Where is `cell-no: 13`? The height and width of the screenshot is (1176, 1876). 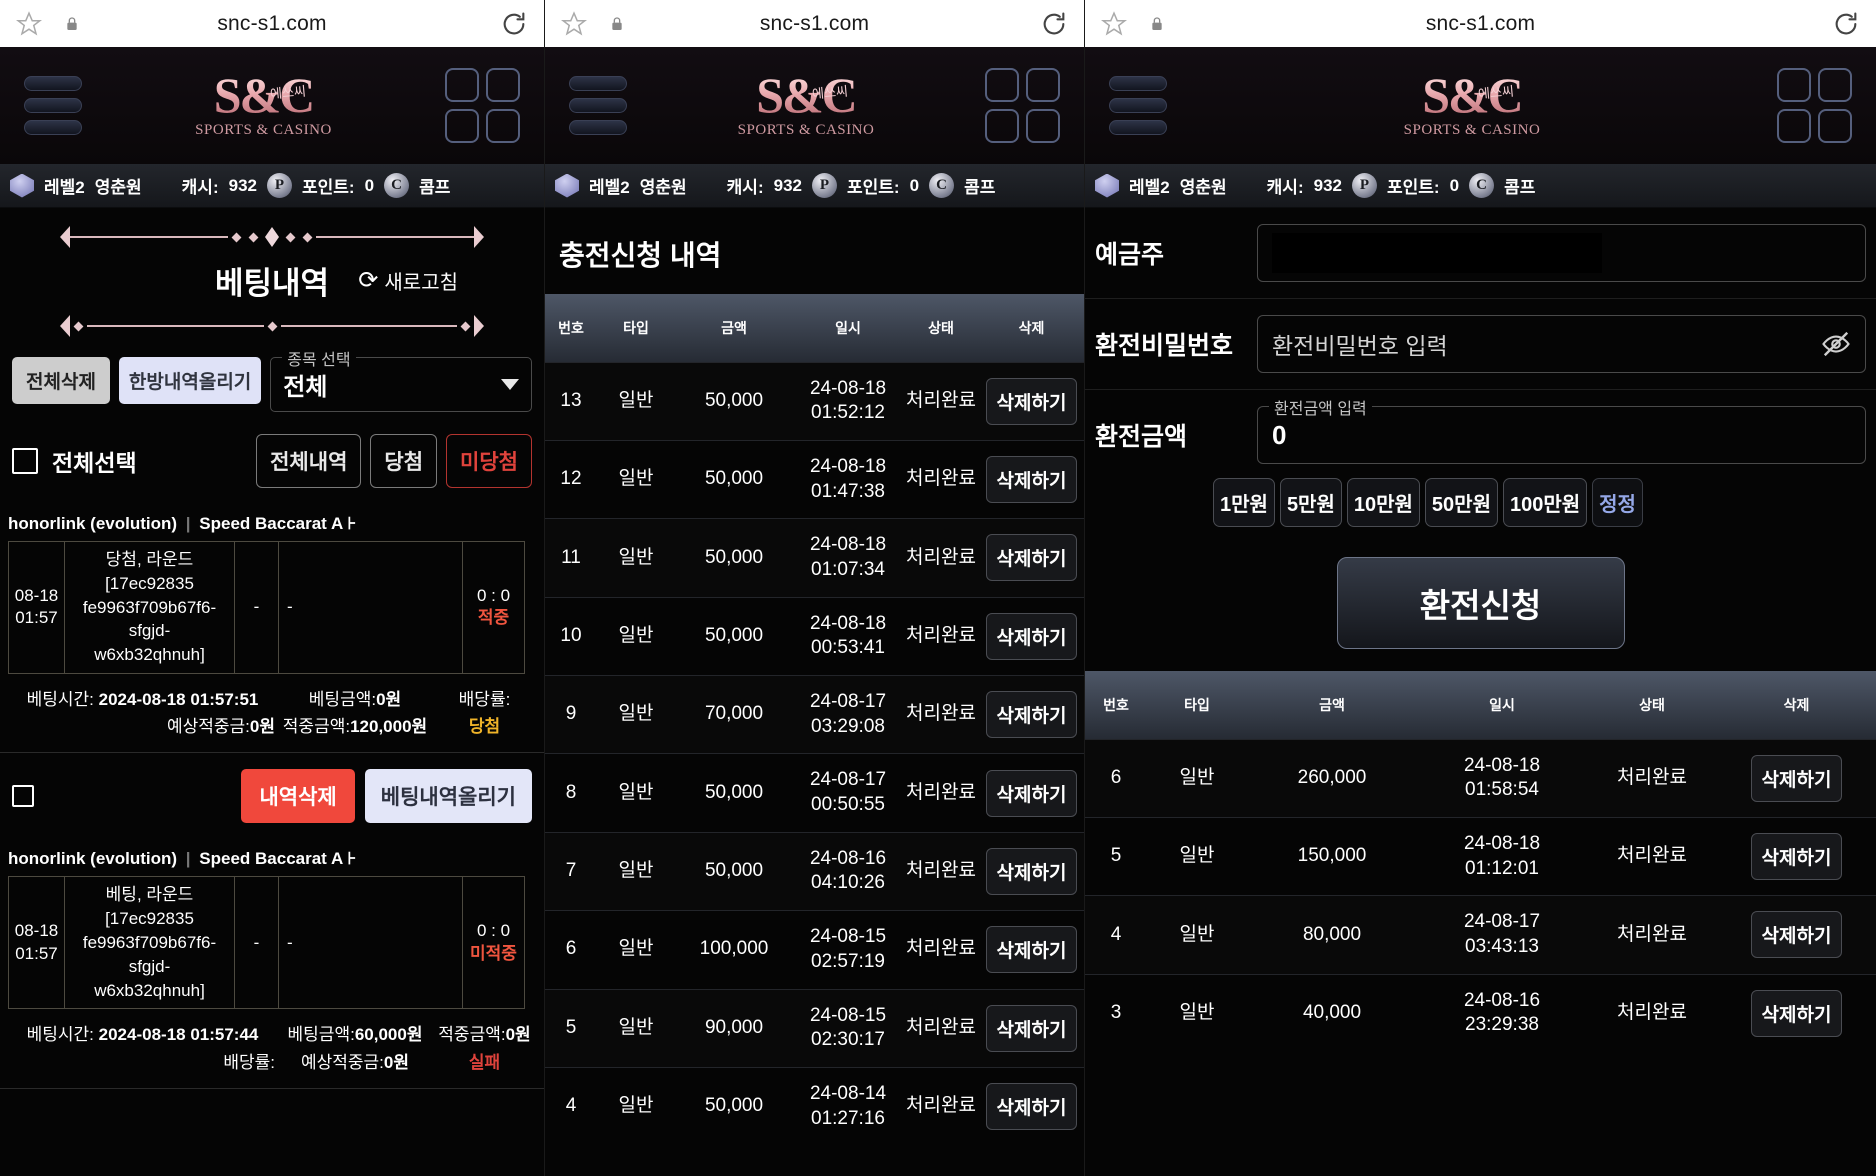
cell-no: 13 is located at coordinates (571, 401).